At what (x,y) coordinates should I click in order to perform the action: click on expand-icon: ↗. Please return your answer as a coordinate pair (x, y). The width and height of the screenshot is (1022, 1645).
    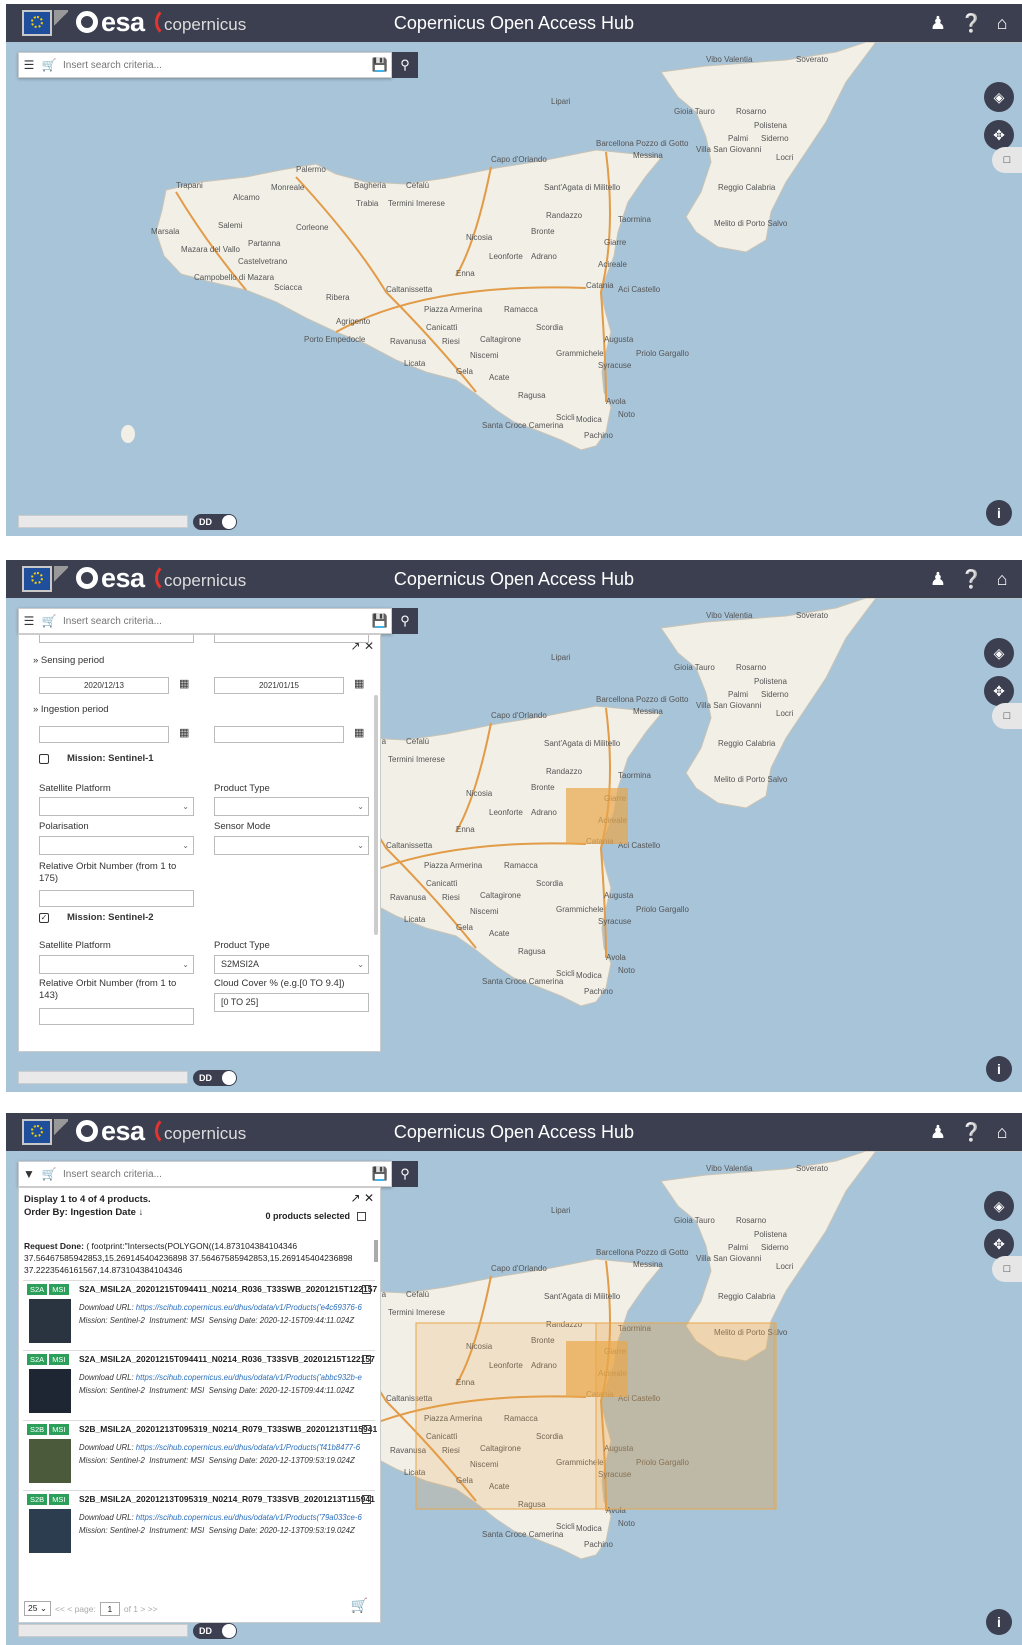
    Looking at the image, I should click on (356, 1198).